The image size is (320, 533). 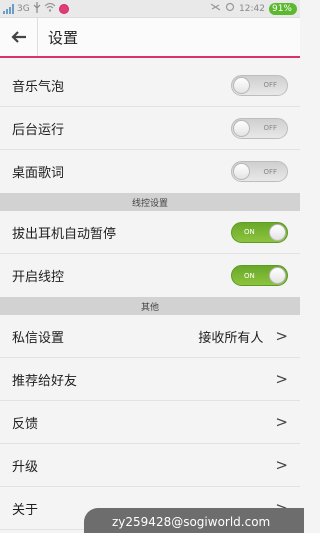 What do you see at coordinates (150, 171) in the screenshot?
I see `setting-row-desktop-lyrics: 桌面歌词 OFF` at bounding box center [150, 171].